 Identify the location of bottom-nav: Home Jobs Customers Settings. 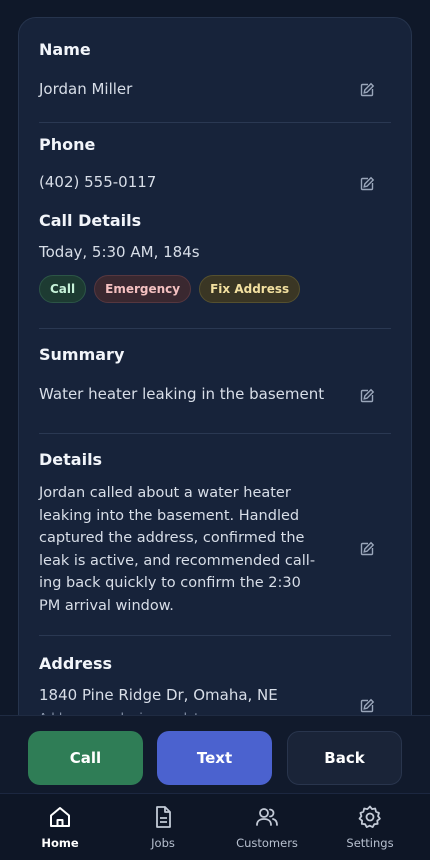
(215, 826).